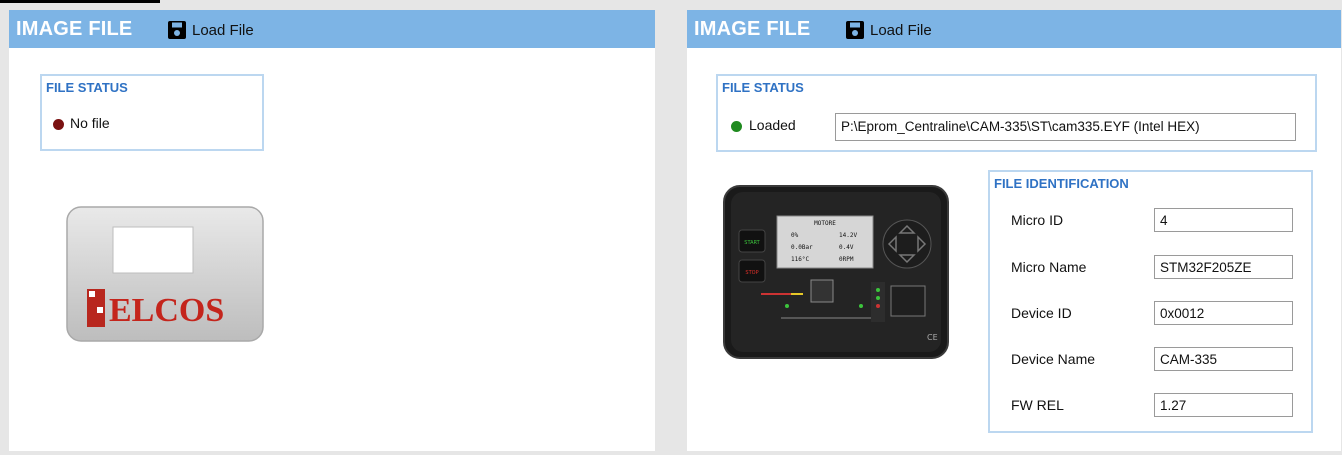 The image size is (1342, 455). I want to click on device-id-label: Device ID, so click(1041, 313).